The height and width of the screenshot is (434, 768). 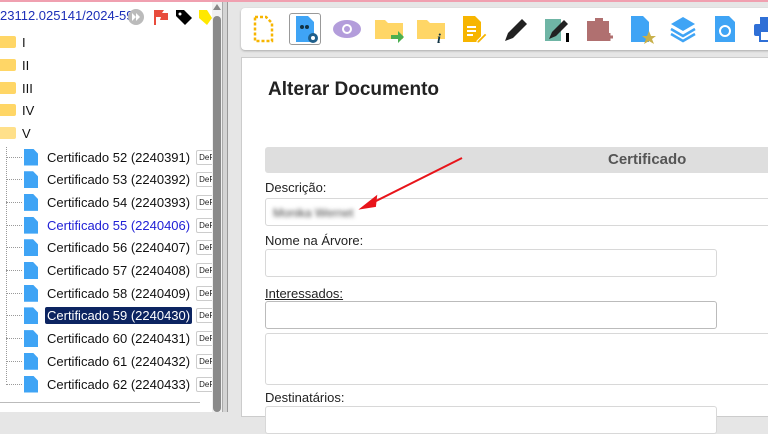 I want to click on destinatarios-input, so click(x=491, y=420).